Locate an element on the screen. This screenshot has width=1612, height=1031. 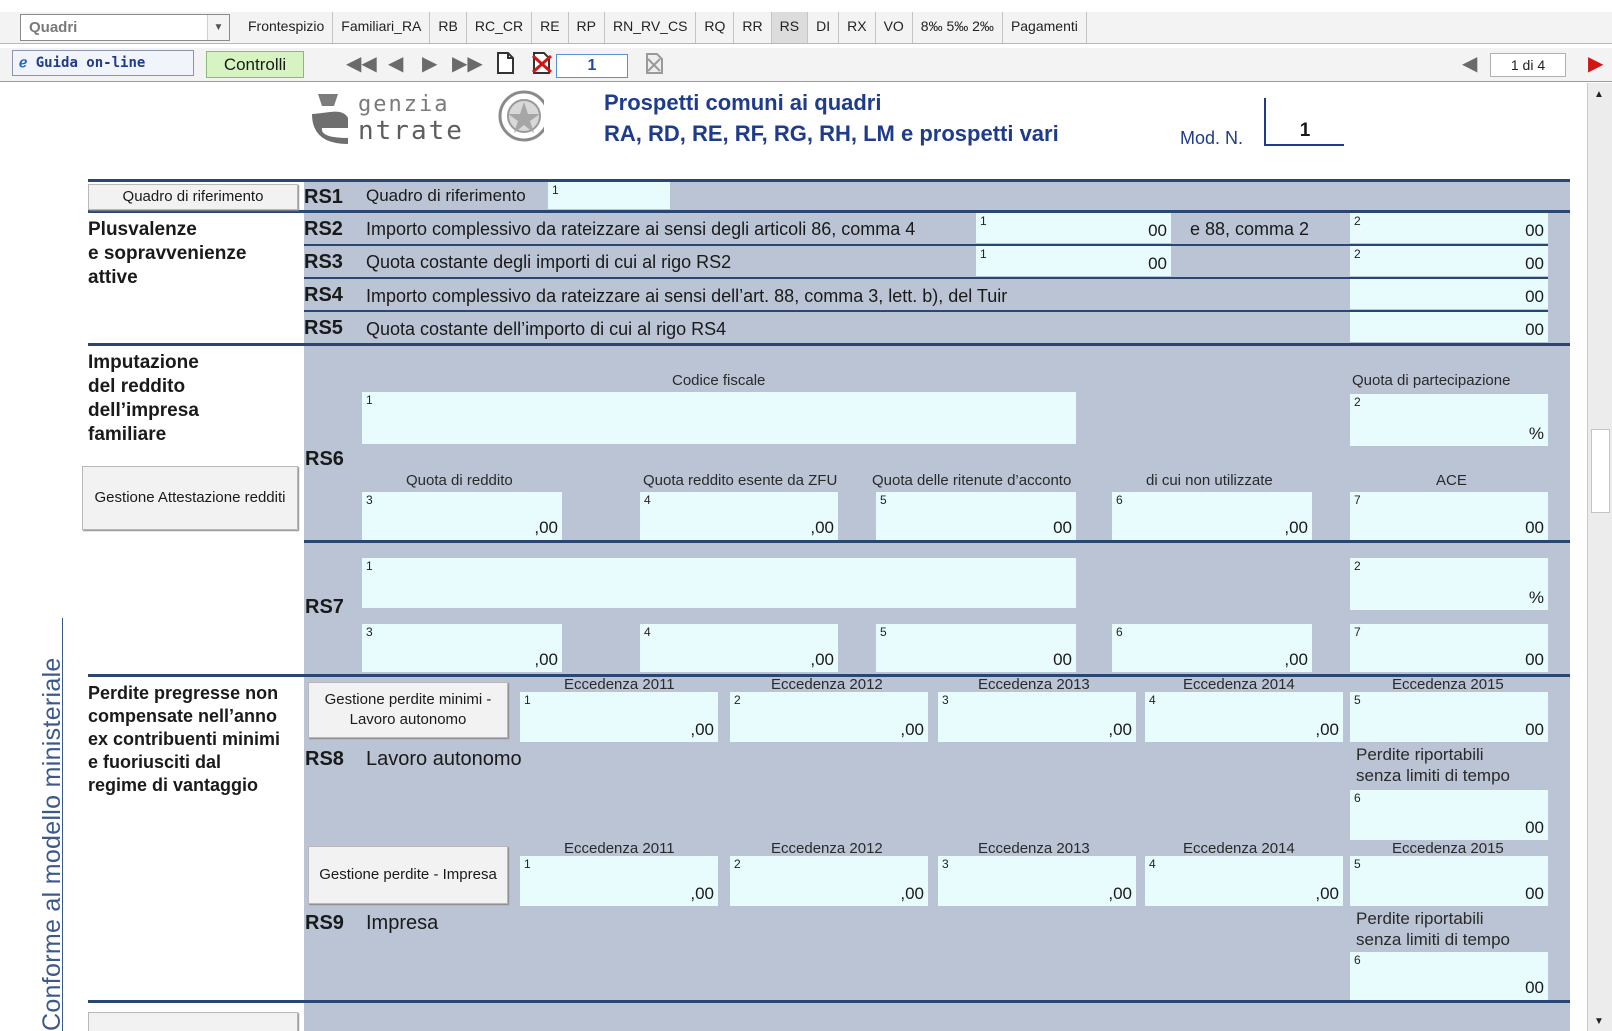
quadri-select: Quadri ▼ is located at coordinates (125, 27).